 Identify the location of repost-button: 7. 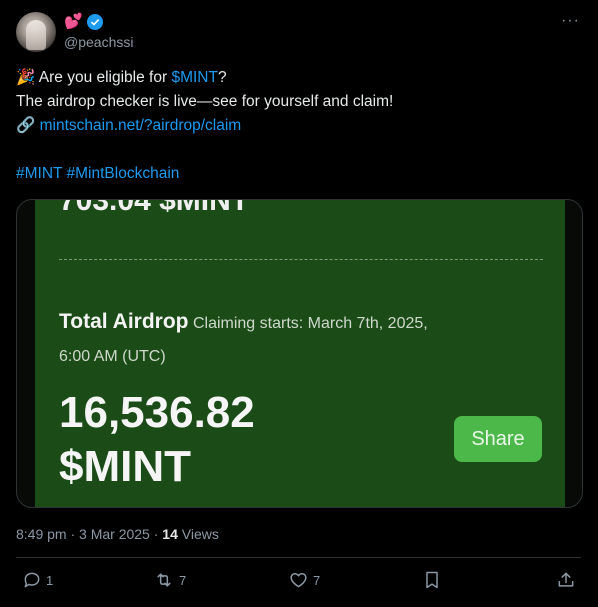
(169, 580).